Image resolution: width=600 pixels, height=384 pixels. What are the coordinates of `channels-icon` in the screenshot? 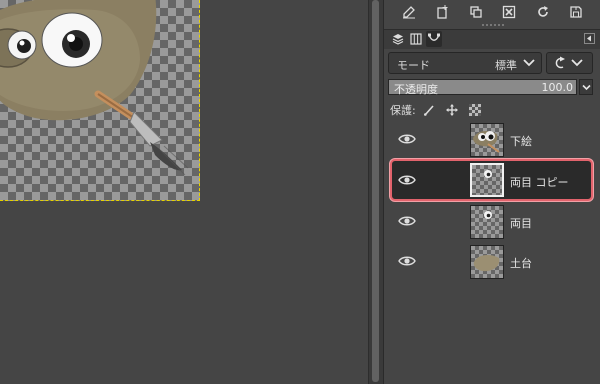 It's located at (416, 39).